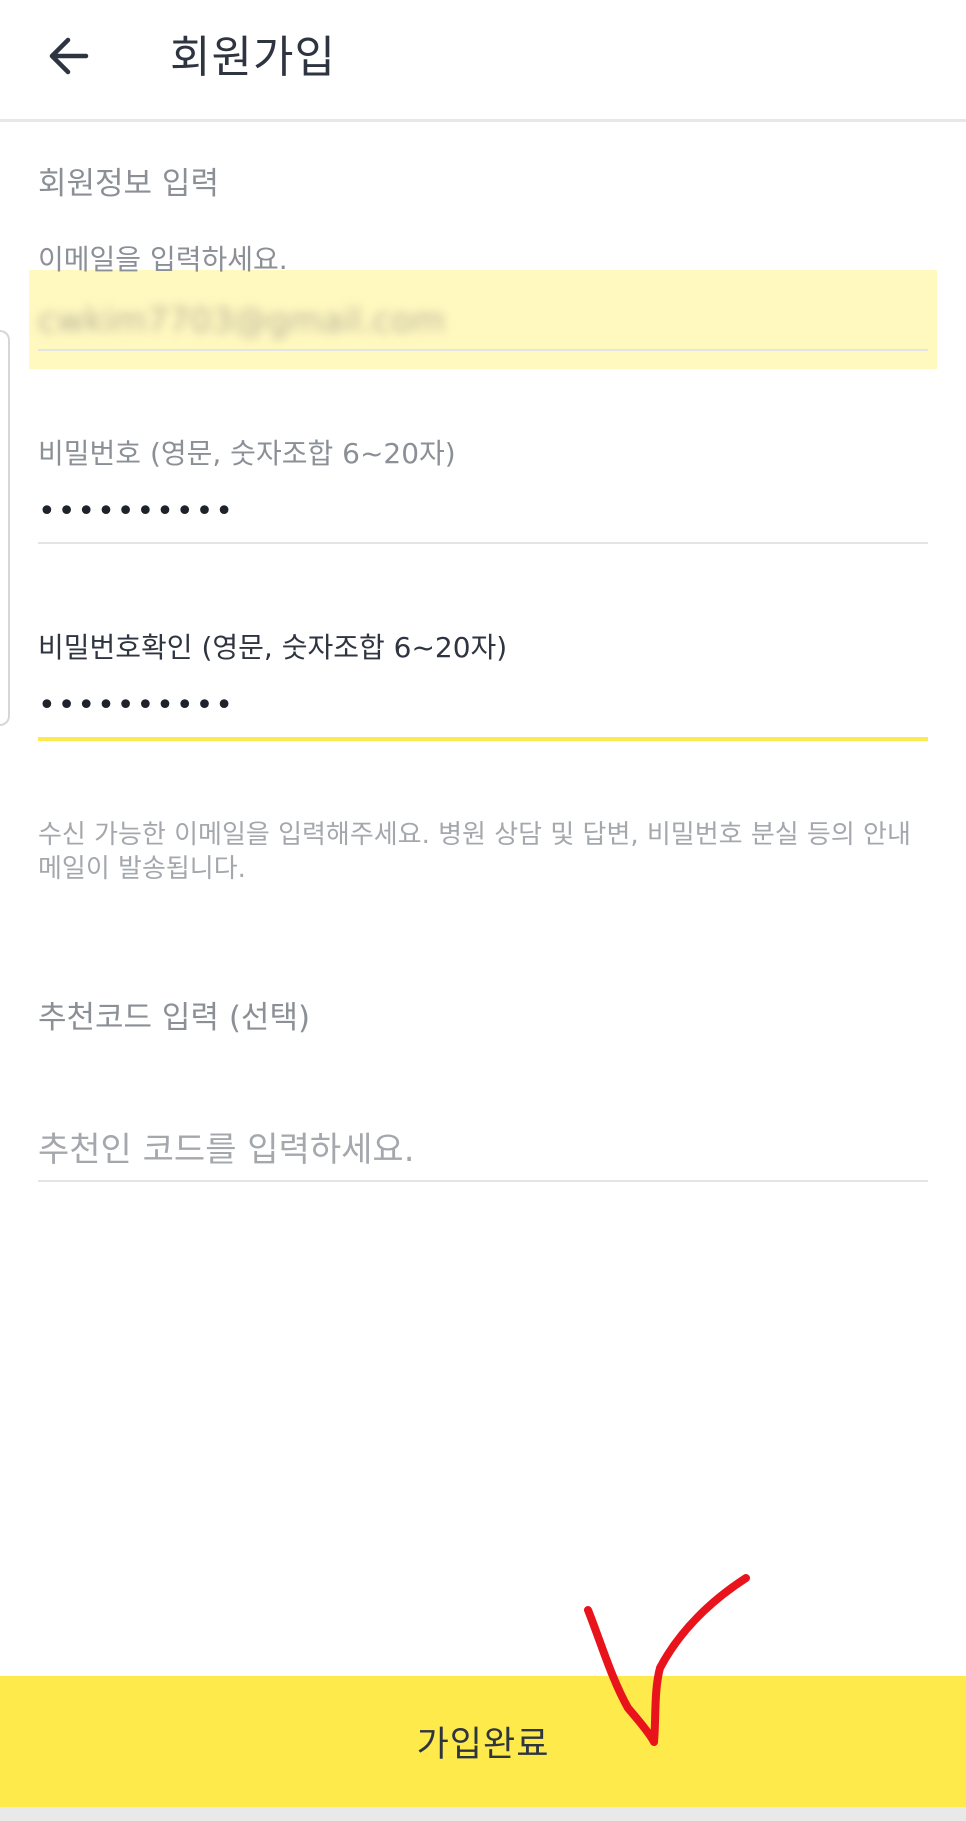 The image size is (966, 1821). Describe the element at coordinates (483, 543) in the screenshot. I see `password-underline` at that location.